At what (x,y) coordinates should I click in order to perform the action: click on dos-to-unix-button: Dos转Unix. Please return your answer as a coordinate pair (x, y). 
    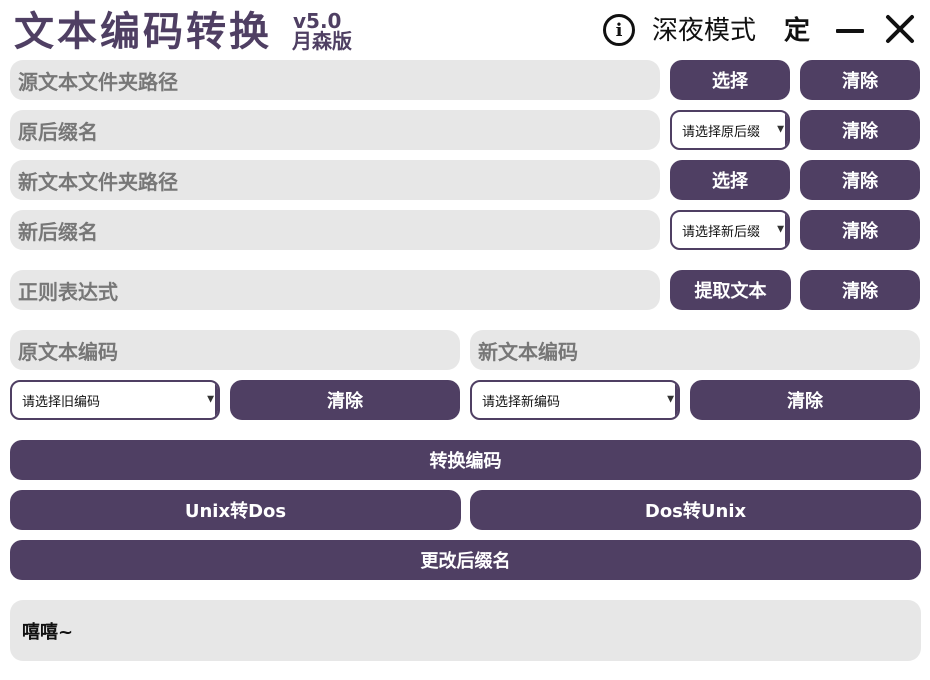
    Looking at the image, I should click on (695, 510).